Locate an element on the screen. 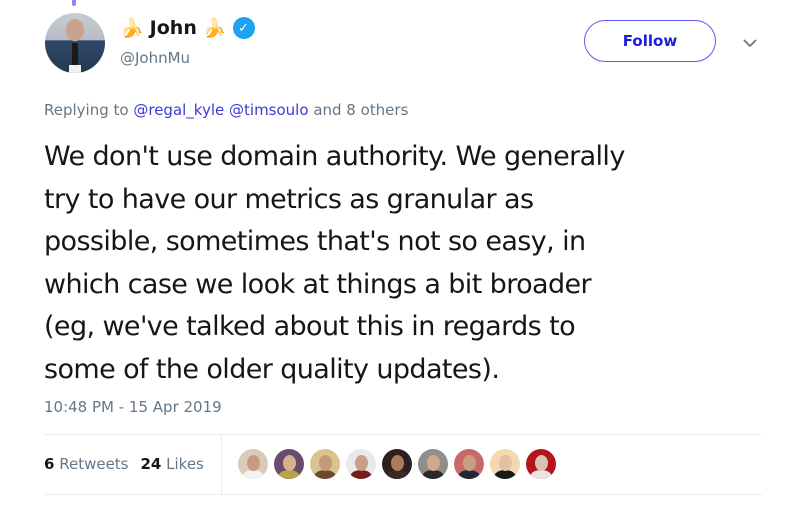  likes-label: Likes is located at coordinates (185, 464).